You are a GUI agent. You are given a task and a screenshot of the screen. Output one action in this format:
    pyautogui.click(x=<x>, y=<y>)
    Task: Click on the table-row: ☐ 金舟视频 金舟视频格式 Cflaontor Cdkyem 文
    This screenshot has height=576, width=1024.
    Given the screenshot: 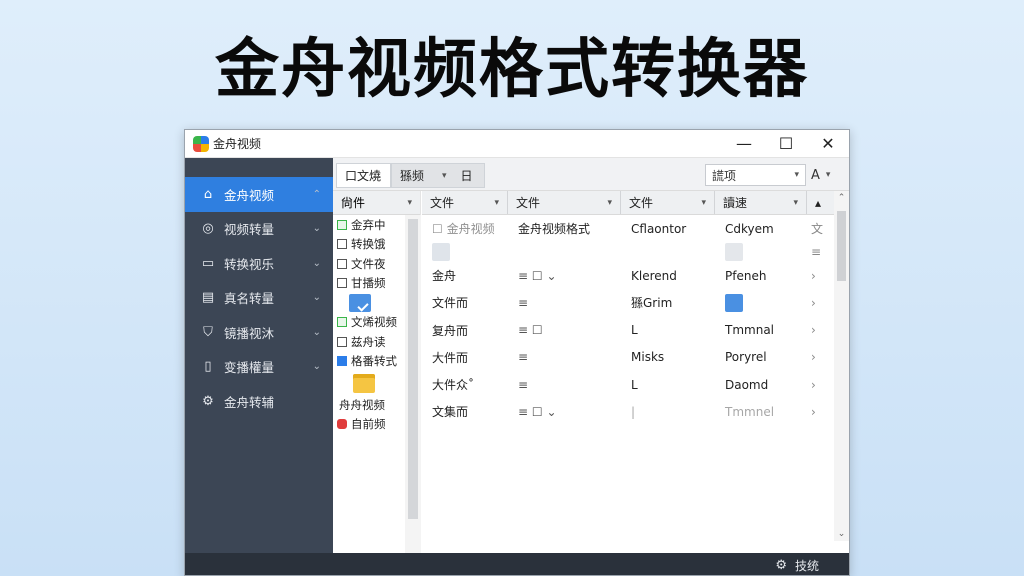 What is the action you would take?
    pyautogui.click(x=635, y=228)
    